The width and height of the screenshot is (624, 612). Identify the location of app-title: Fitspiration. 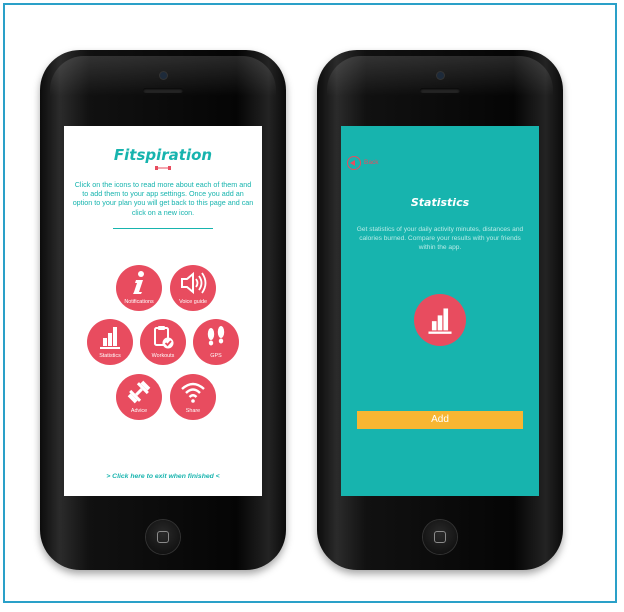
(163, 155).